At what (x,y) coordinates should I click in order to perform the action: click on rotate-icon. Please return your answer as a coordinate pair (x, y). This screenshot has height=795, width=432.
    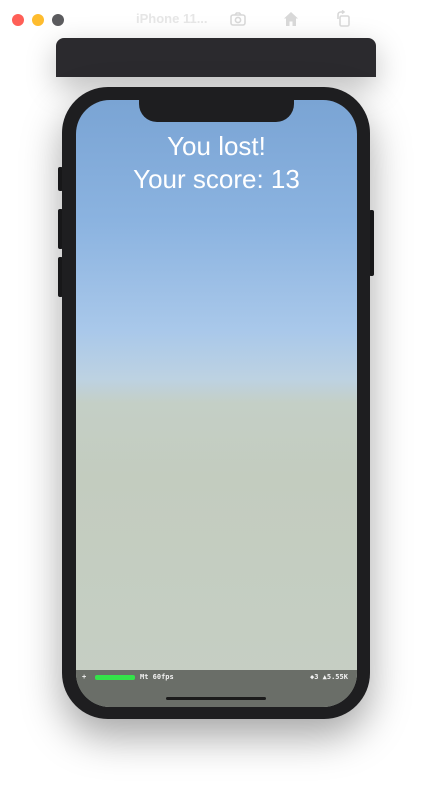
    Looking at the image, I should click on (344, 19).